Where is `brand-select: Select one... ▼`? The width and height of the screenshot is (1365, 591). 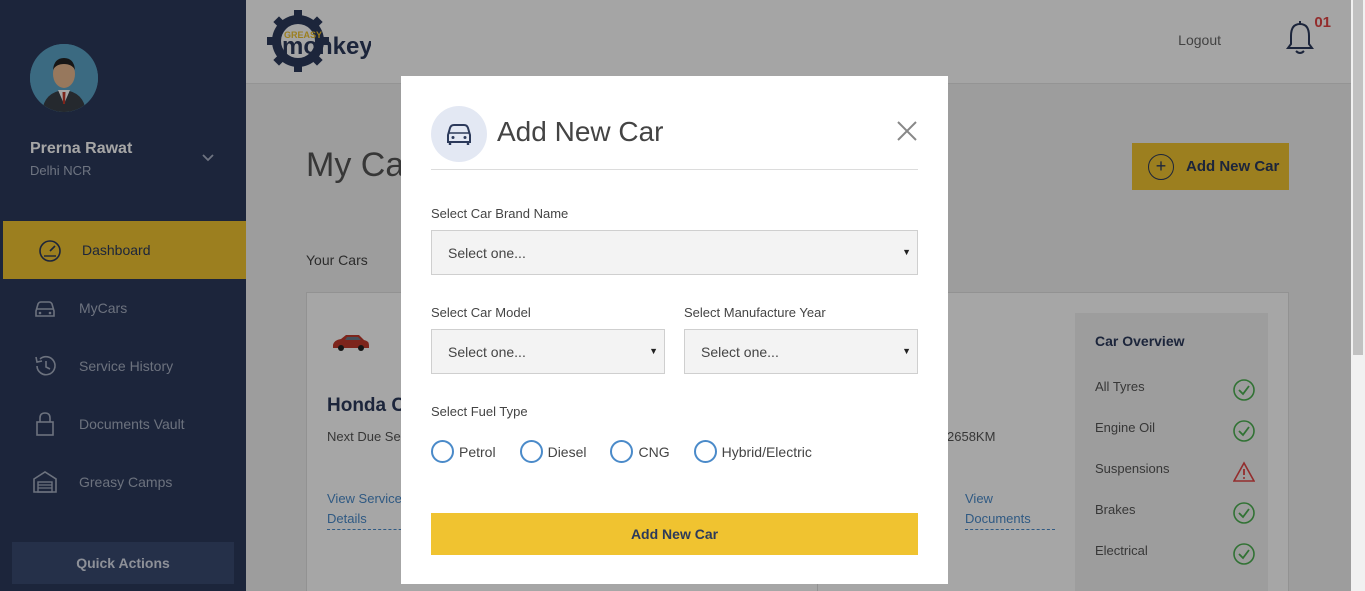 brand-select: Select one... ▼ is located at coordinates (674, 252).